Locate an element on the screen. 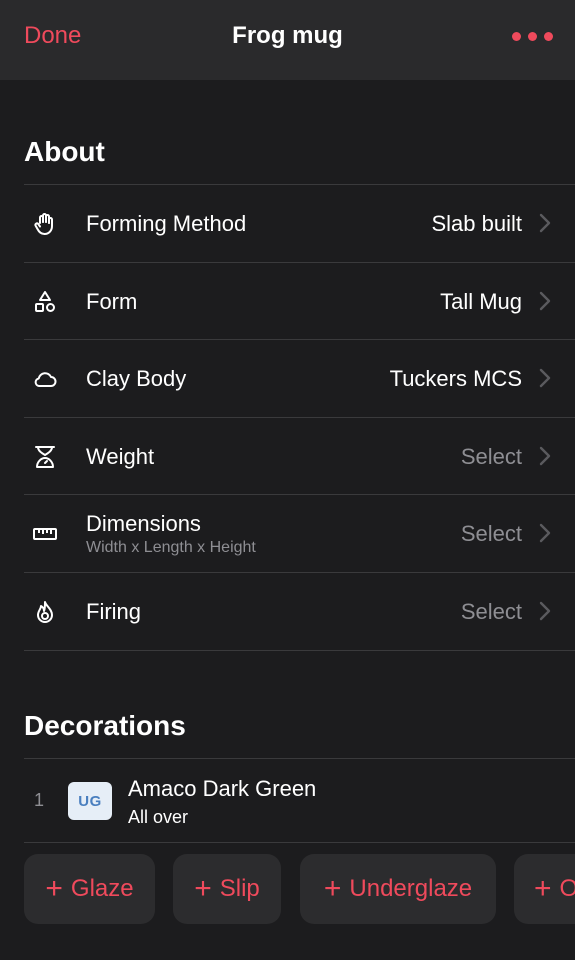  row-label: Forming Method is located at coordinates (166, 223).